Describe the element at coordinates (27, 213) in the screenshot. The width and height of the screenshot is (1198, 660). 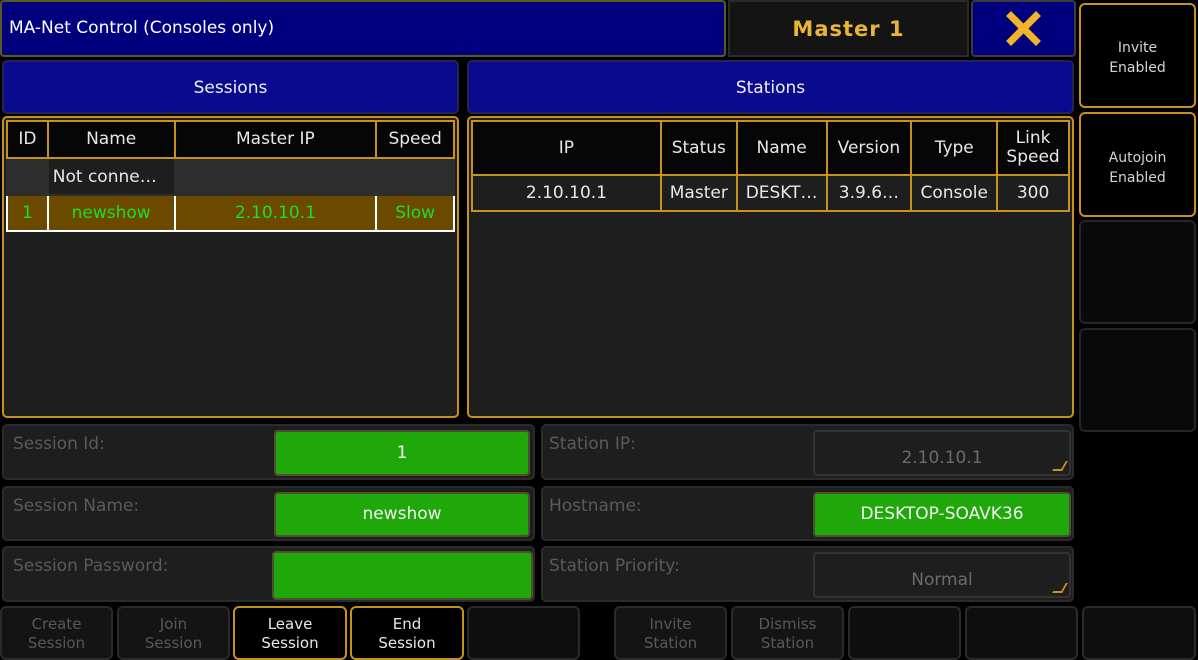
I see `cell-id: 1` at that location.